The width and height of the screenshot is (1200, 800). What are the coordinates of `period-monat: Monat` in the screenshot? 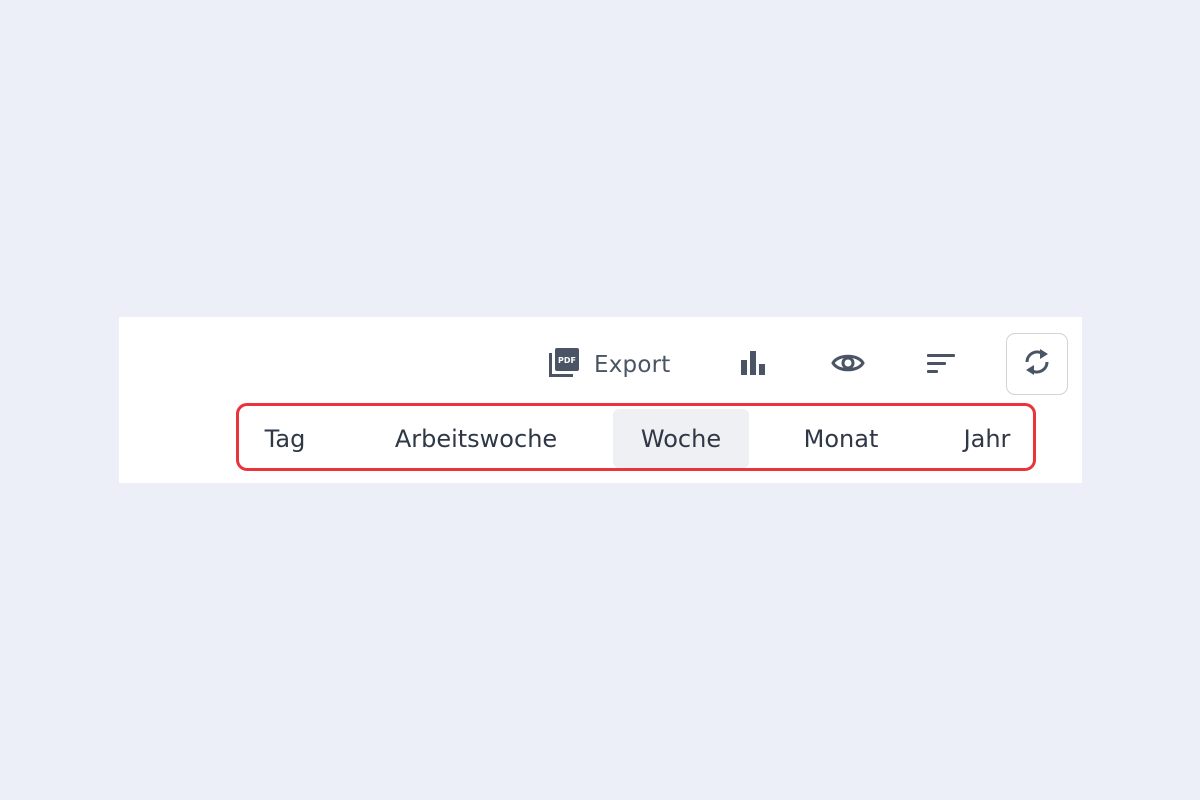 It's located at (841, 438).